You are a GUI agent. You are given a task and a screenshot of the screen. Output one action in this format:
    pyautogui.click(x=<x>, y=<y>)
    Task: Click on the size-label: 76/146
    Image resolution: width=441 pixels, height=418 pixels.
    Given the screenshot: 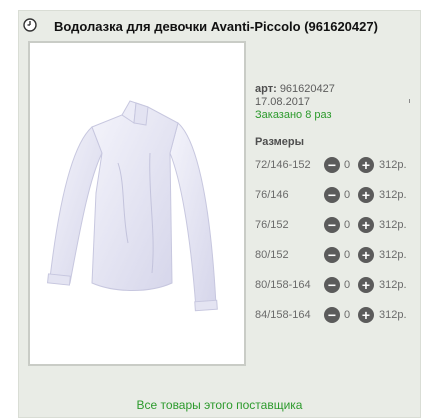 What is the action you would take?
    pyautogui.click(x=272, y=195)
    